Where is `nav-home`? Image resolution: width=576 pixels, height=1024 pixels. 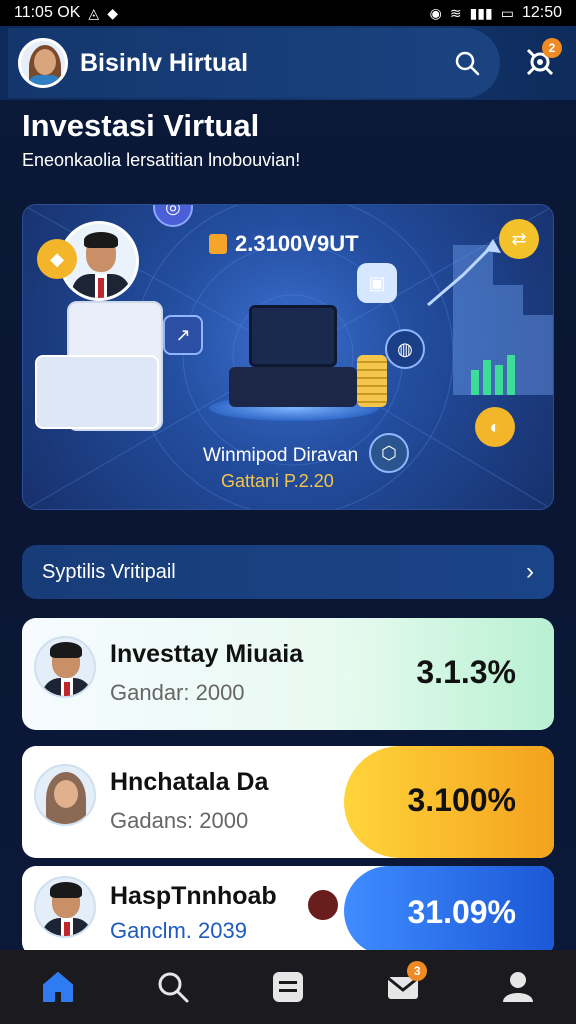 nav-home is located at coordinates (58, 987).